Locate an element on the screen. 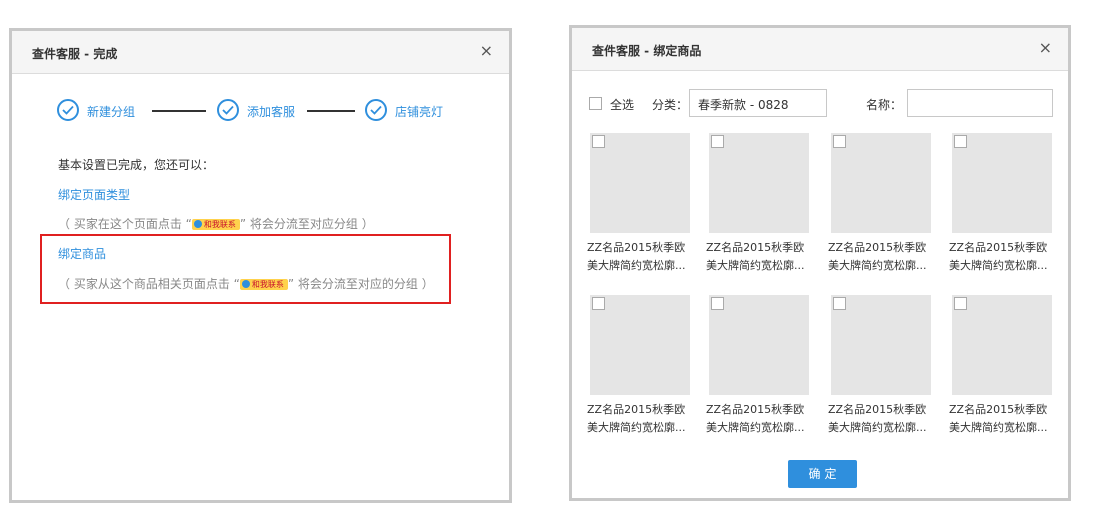  note-text: ” 将会分流至对应的分组 ） is located at coordinates (360, 284).